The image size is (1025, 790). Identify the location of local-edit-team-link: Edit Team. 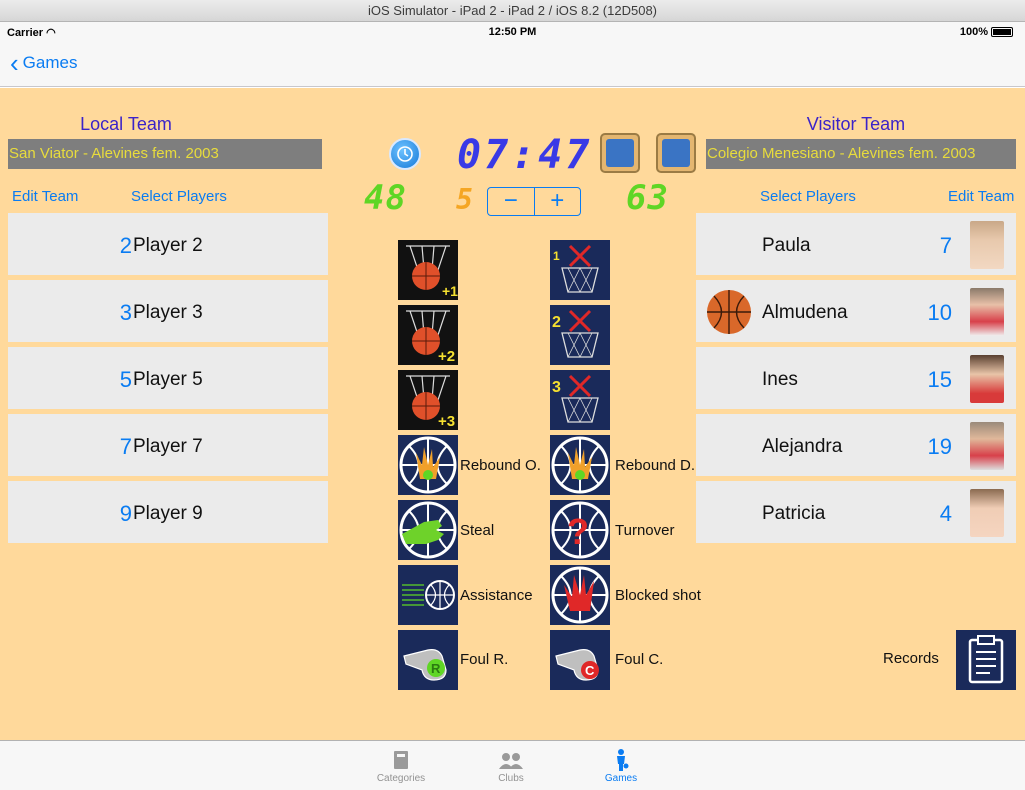
(45, 196).